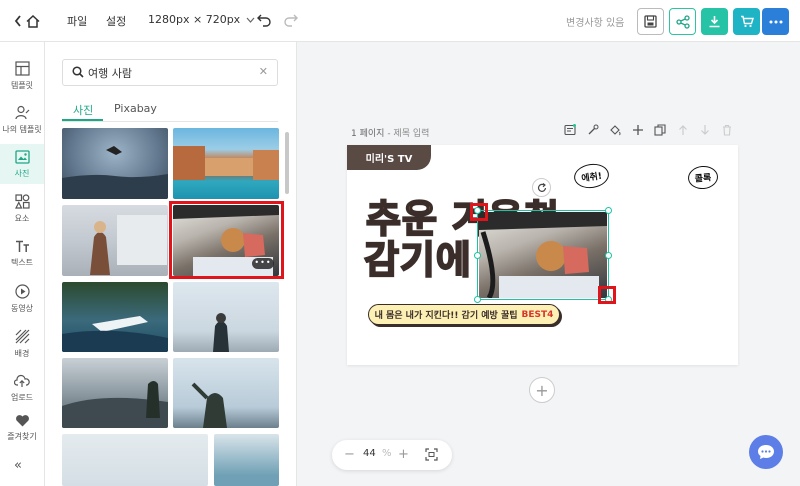  What do you see at coordinates (264, 20) in the screenshot?
I see `undo-icon` at bounding box center [264, 20].